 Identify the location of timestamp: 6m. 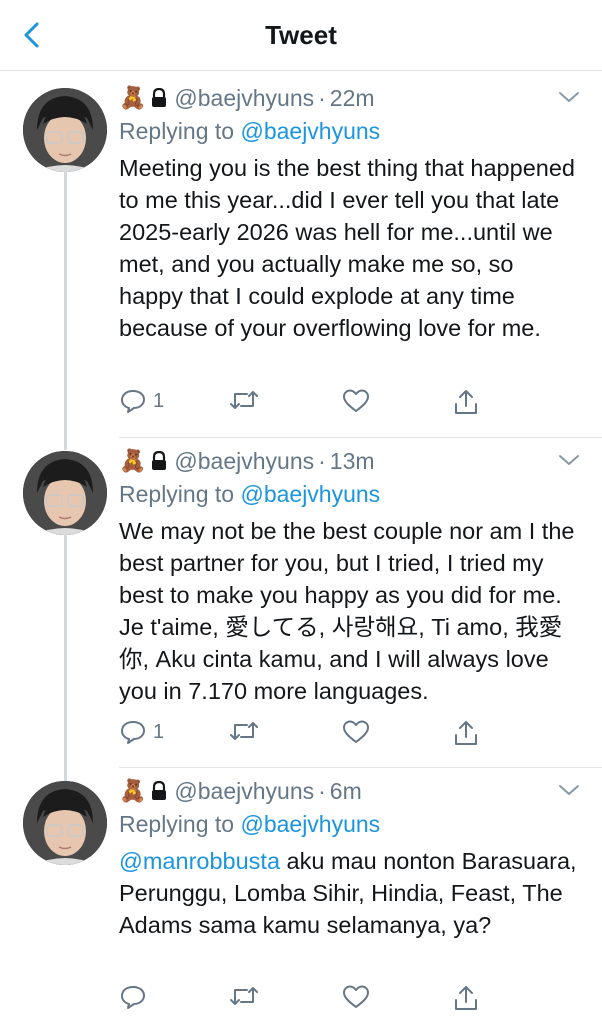
(345, 790).